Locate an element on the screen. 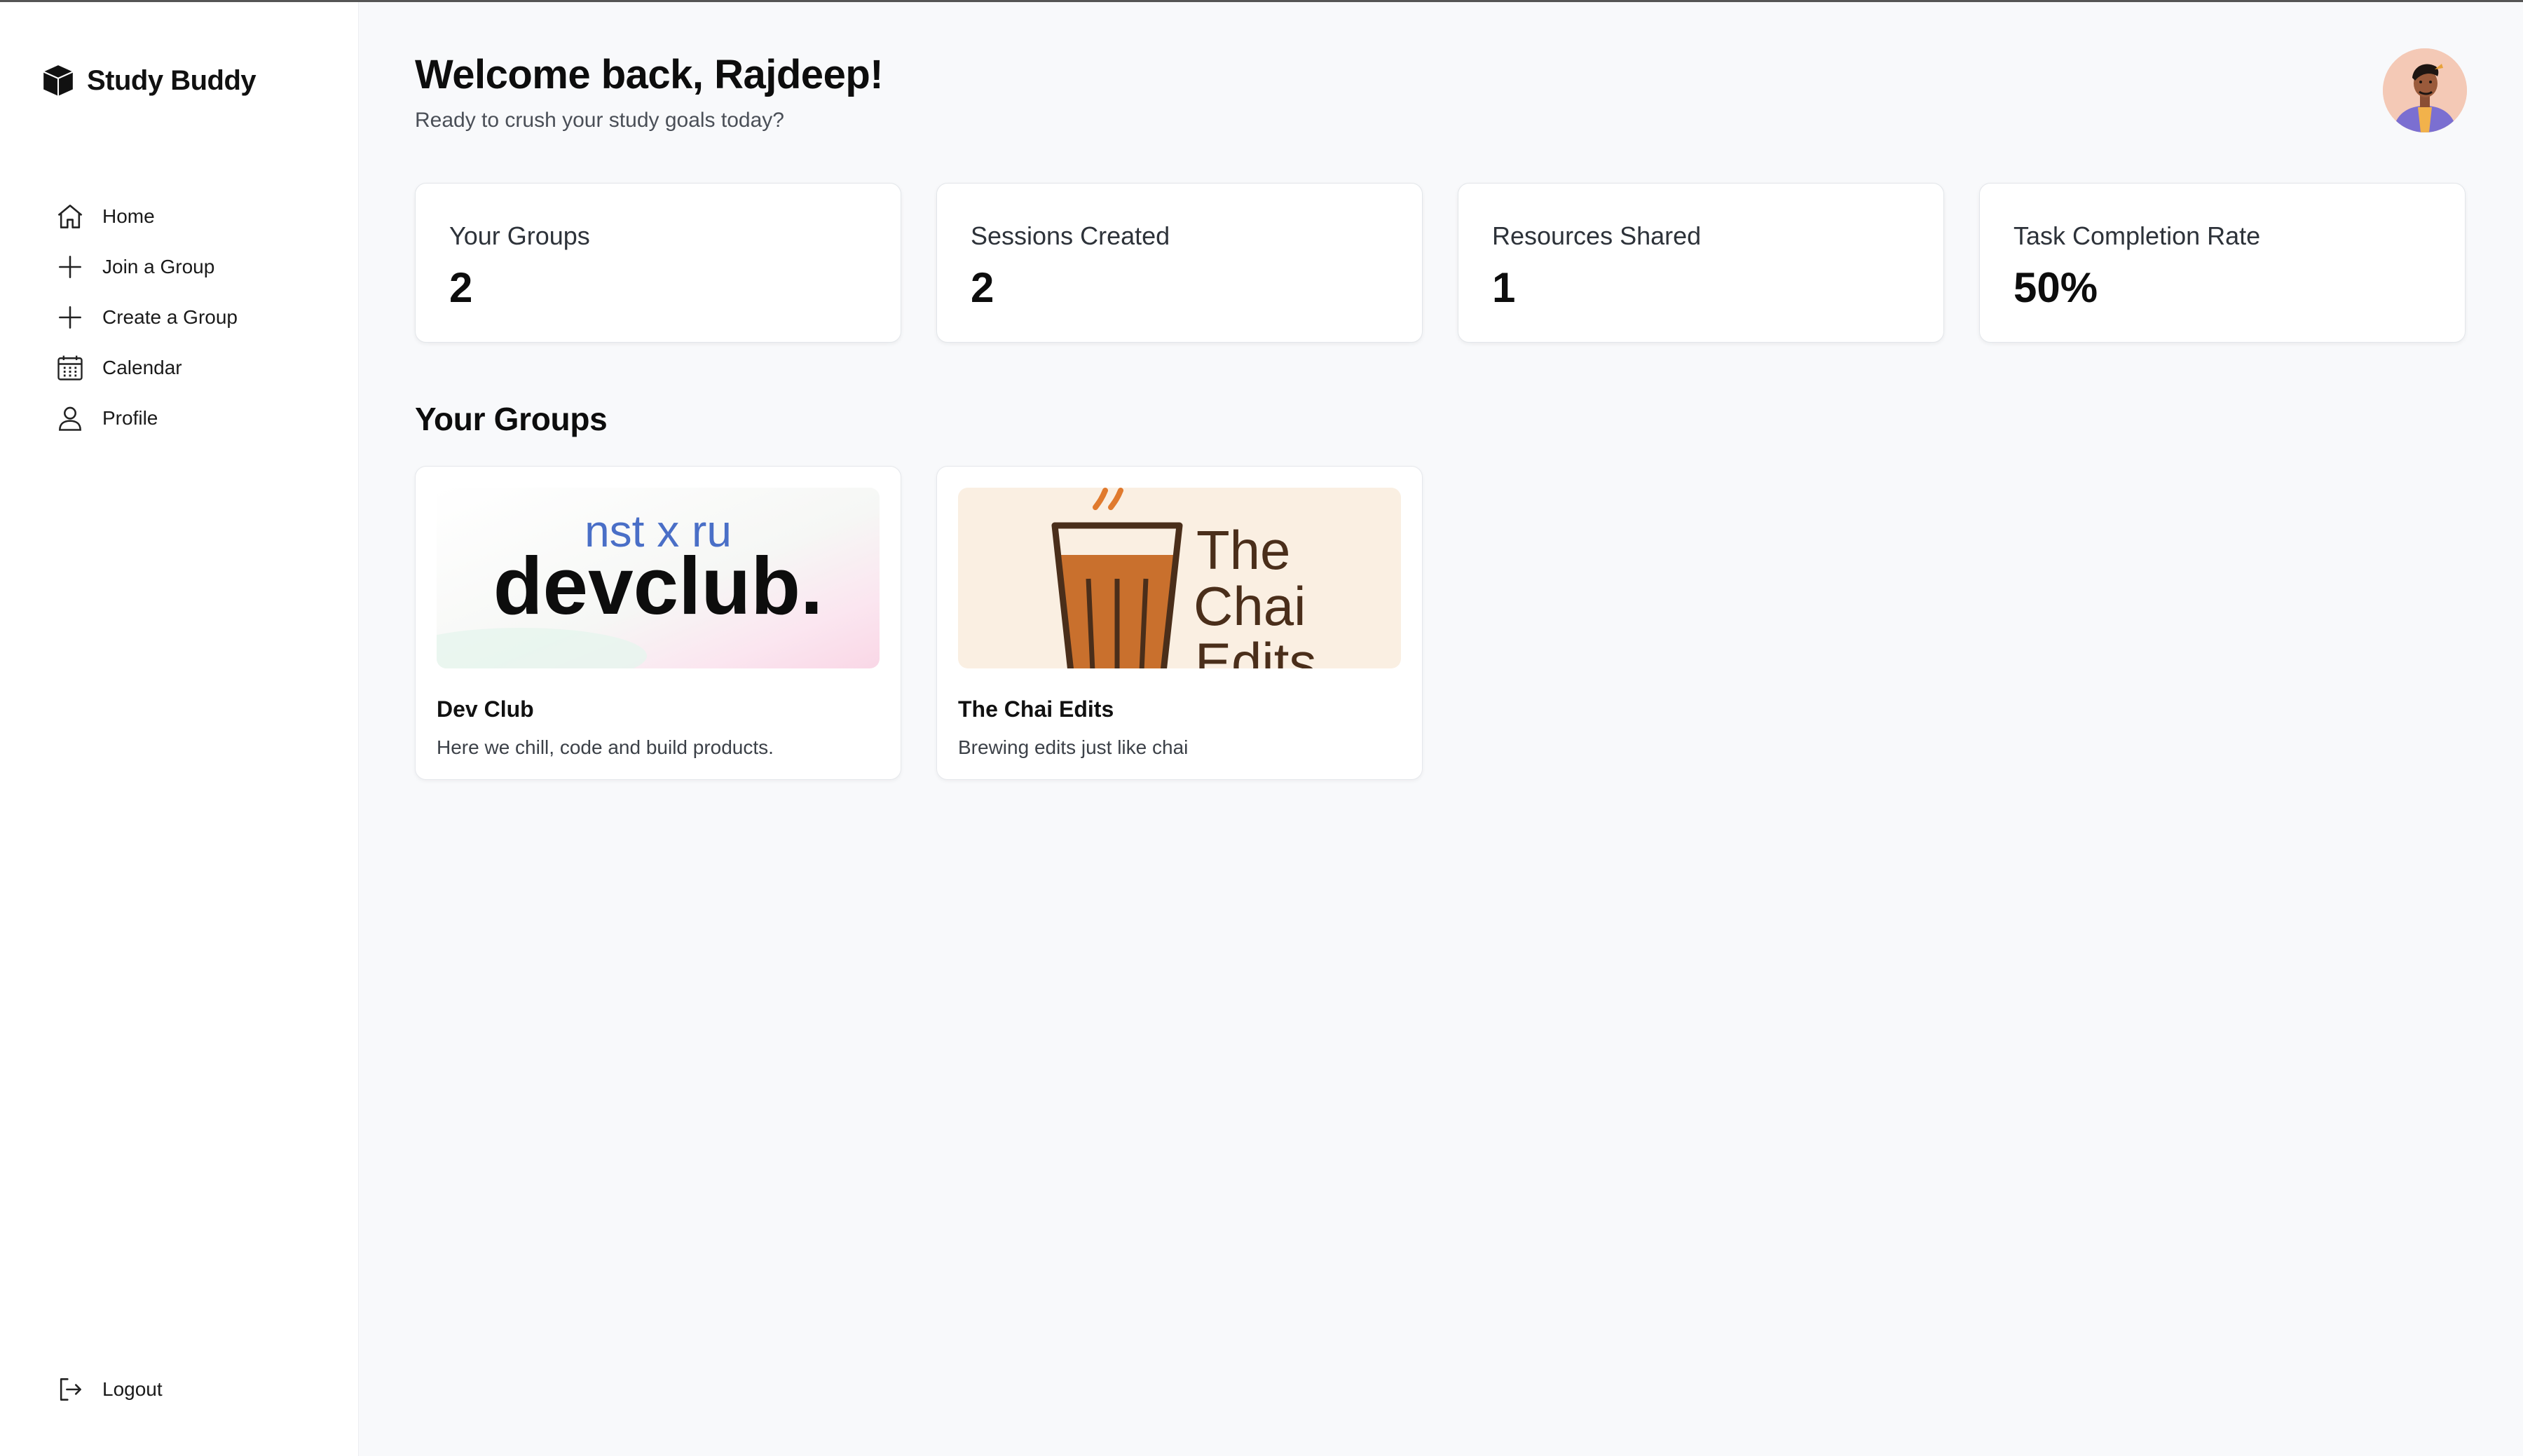  chai-banner-line-2: Chai is located at coordinates (1250, 606).